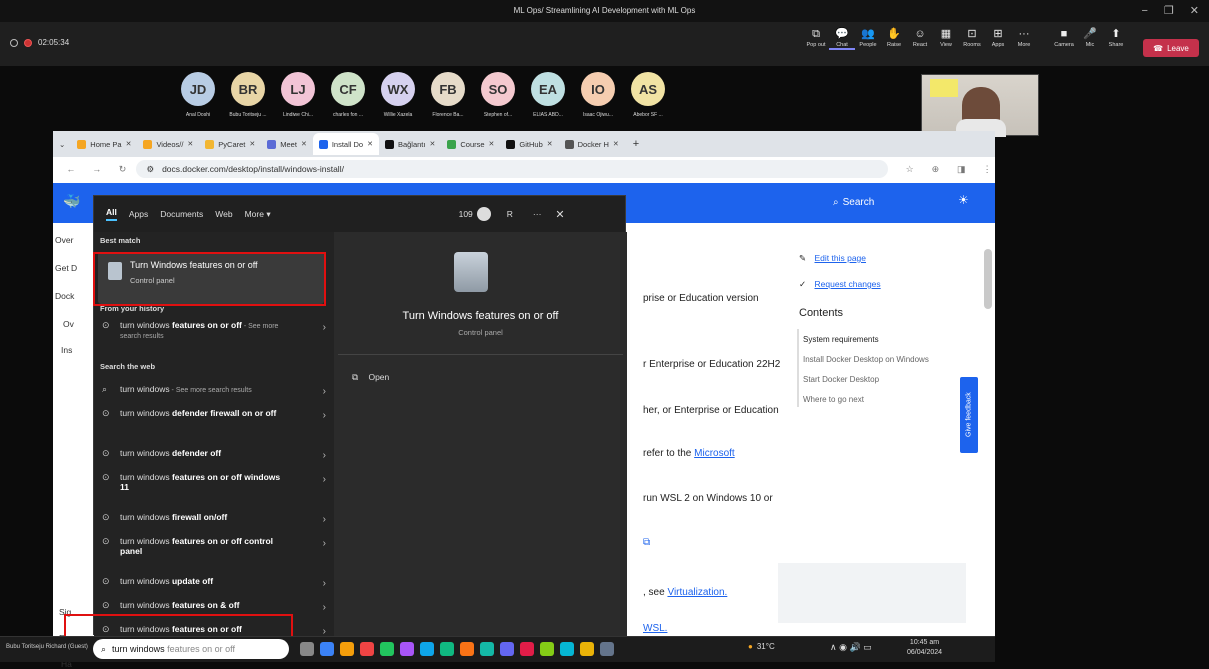  I want to click on minimize-icon: −, so click(1144, 11).